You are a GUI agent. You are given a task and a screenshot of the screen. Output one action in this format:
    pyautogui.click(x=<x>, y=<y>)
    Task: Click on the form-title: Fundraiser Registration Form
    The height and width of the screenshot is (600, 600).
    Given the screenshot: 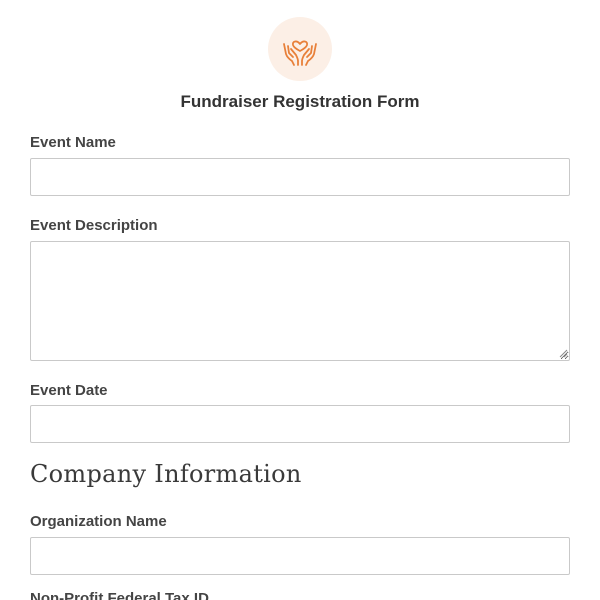 What is the action you would take?
    pyautogui.click(x=300, y=101)
    